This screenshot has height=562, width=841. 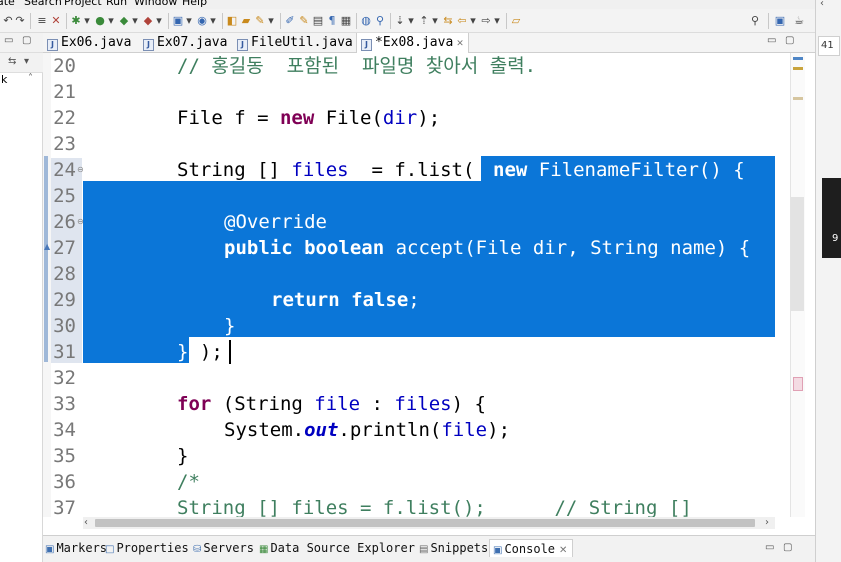 I want to click on code-line-37: String [] files = f.list(); // String [], so click(x=434, y=507).